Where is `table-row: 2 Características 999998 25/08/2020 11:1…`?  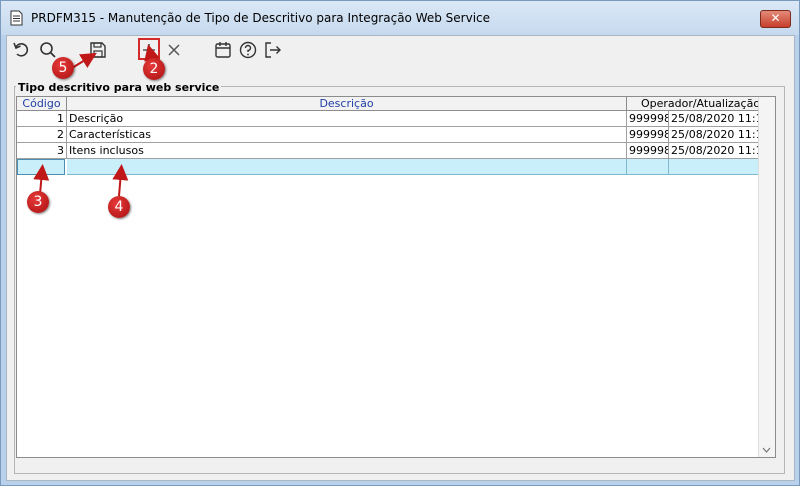
table-row: 2 Características 999998 25/08/2020 11:1… is located at coordinates (396, 135).